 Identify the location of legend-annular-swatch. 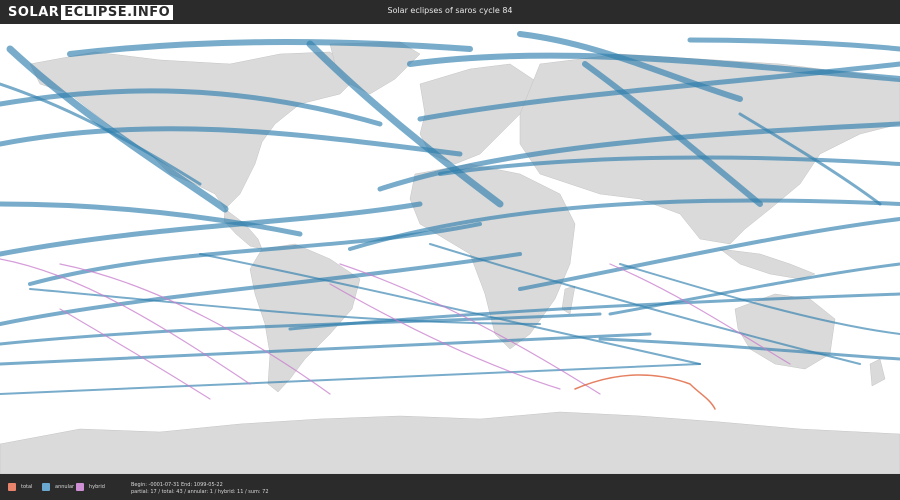
(46, 487).